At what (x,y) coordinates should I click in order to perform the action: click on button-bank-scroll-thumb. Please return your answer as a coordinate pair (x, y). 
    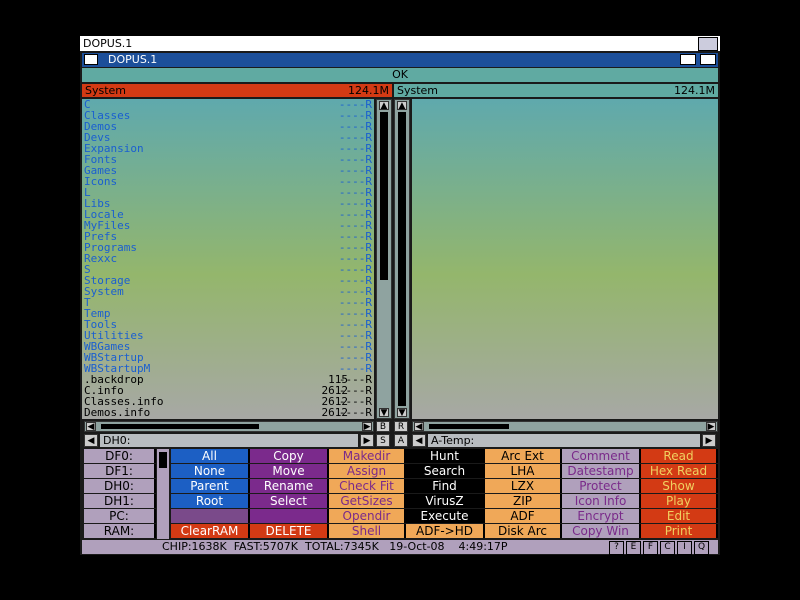
    Looking at the image, I should click on (163, 460).